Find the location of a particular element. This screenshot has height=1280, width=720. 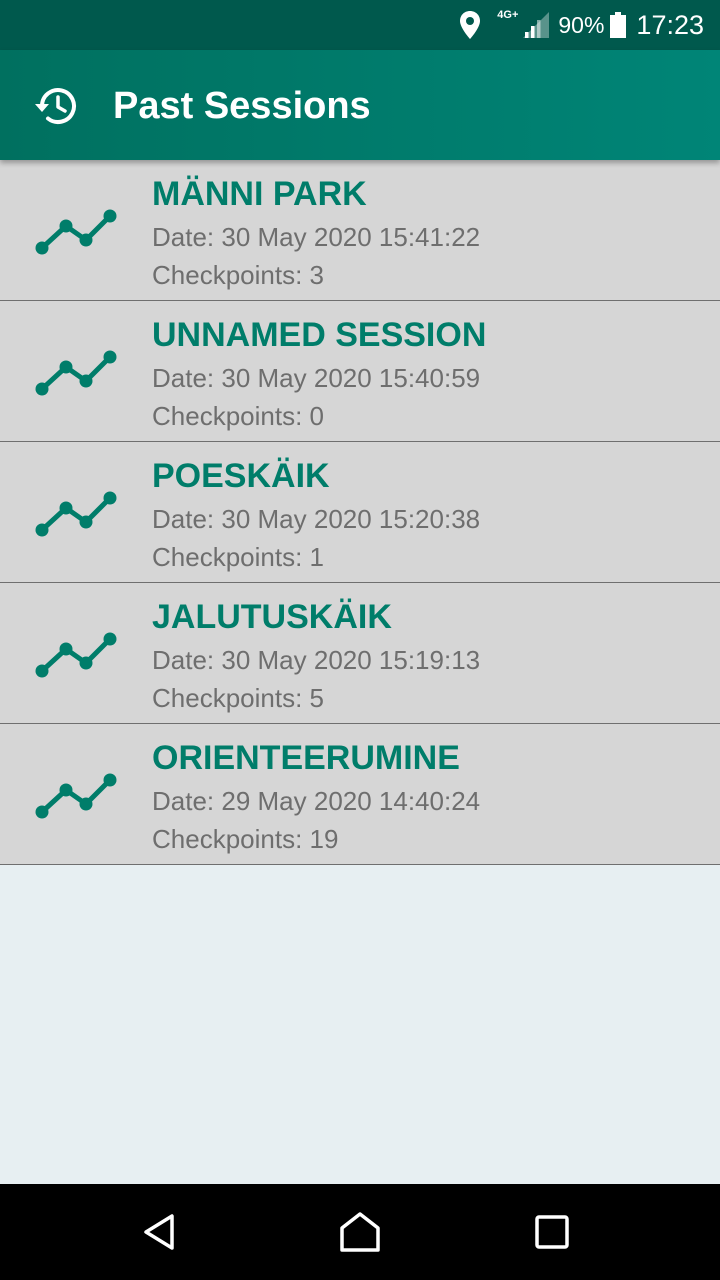

session-date: Date: 30 May 2020 15:41:22 is located at coordinates (316, 237).